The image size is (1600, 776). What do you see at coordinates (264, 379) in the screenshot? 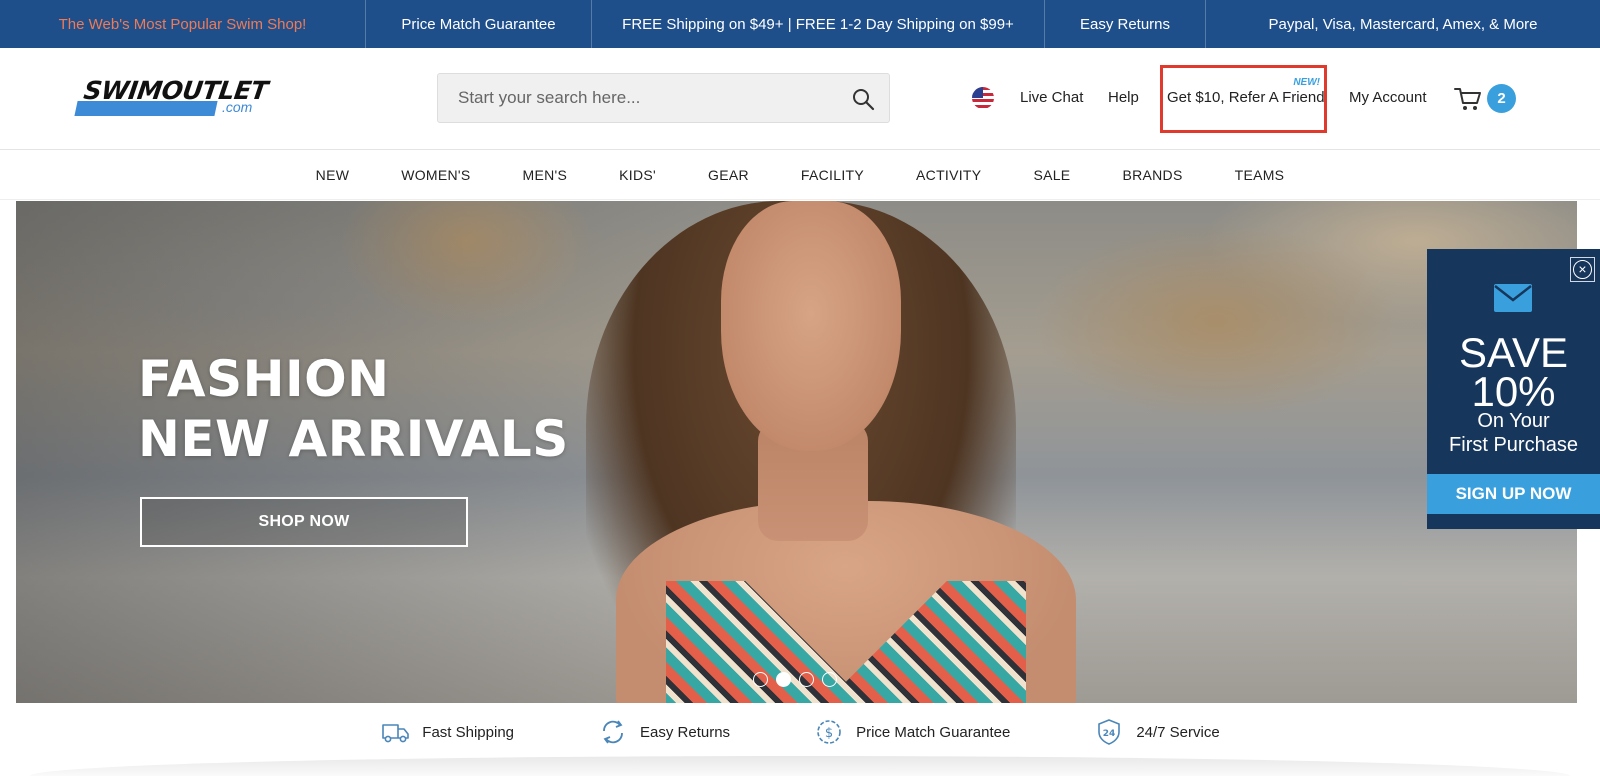
I see `hero-title-line-1: FASHION` at bounding box center [264, 379].